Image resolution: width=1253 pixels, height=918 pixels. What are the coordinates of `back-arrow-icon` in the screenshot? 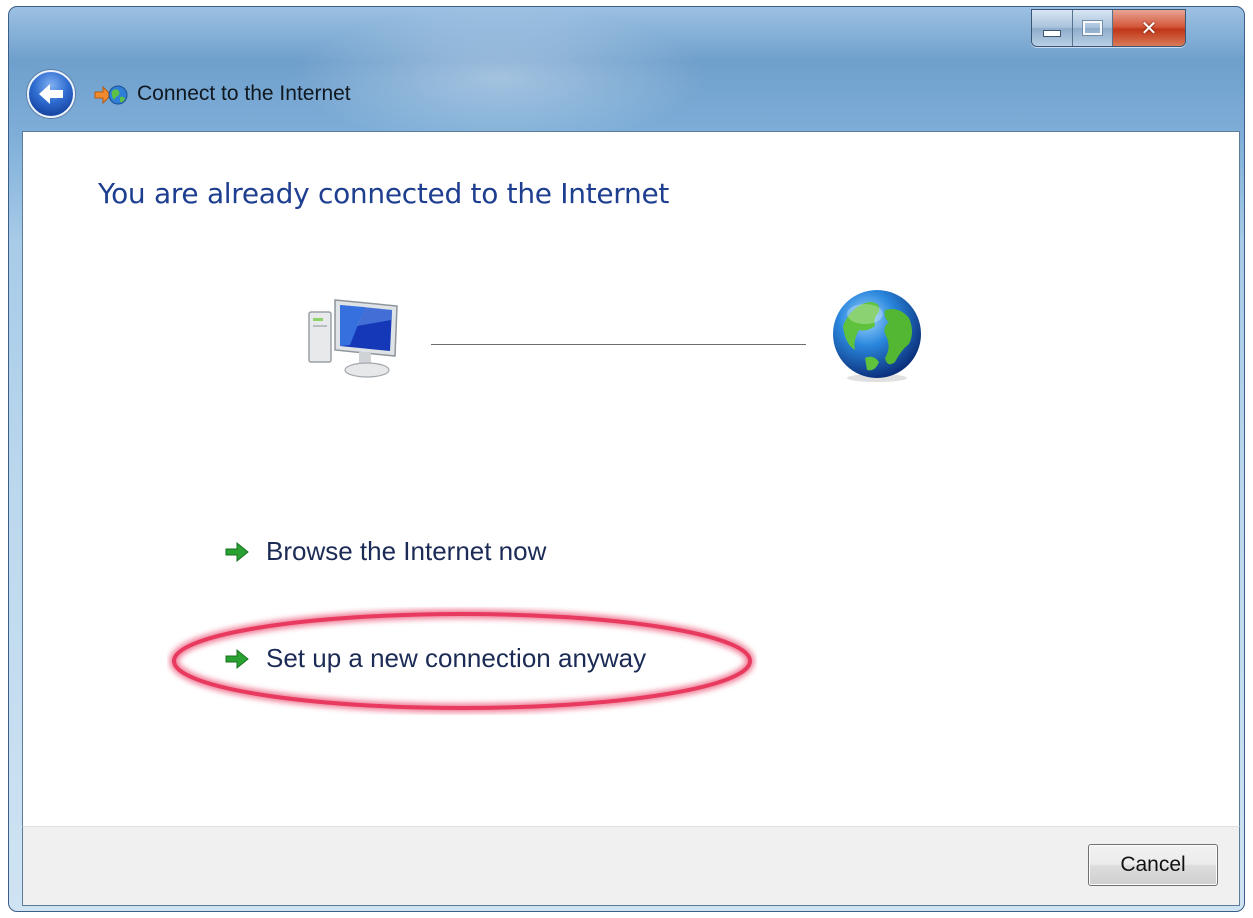 It's located at (51, 94).